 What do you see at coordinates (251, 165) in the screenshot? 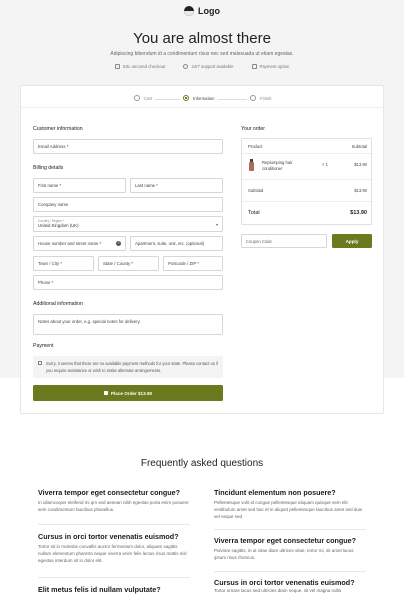
I see `product-thumbnail` at bounding box center [251, 165].